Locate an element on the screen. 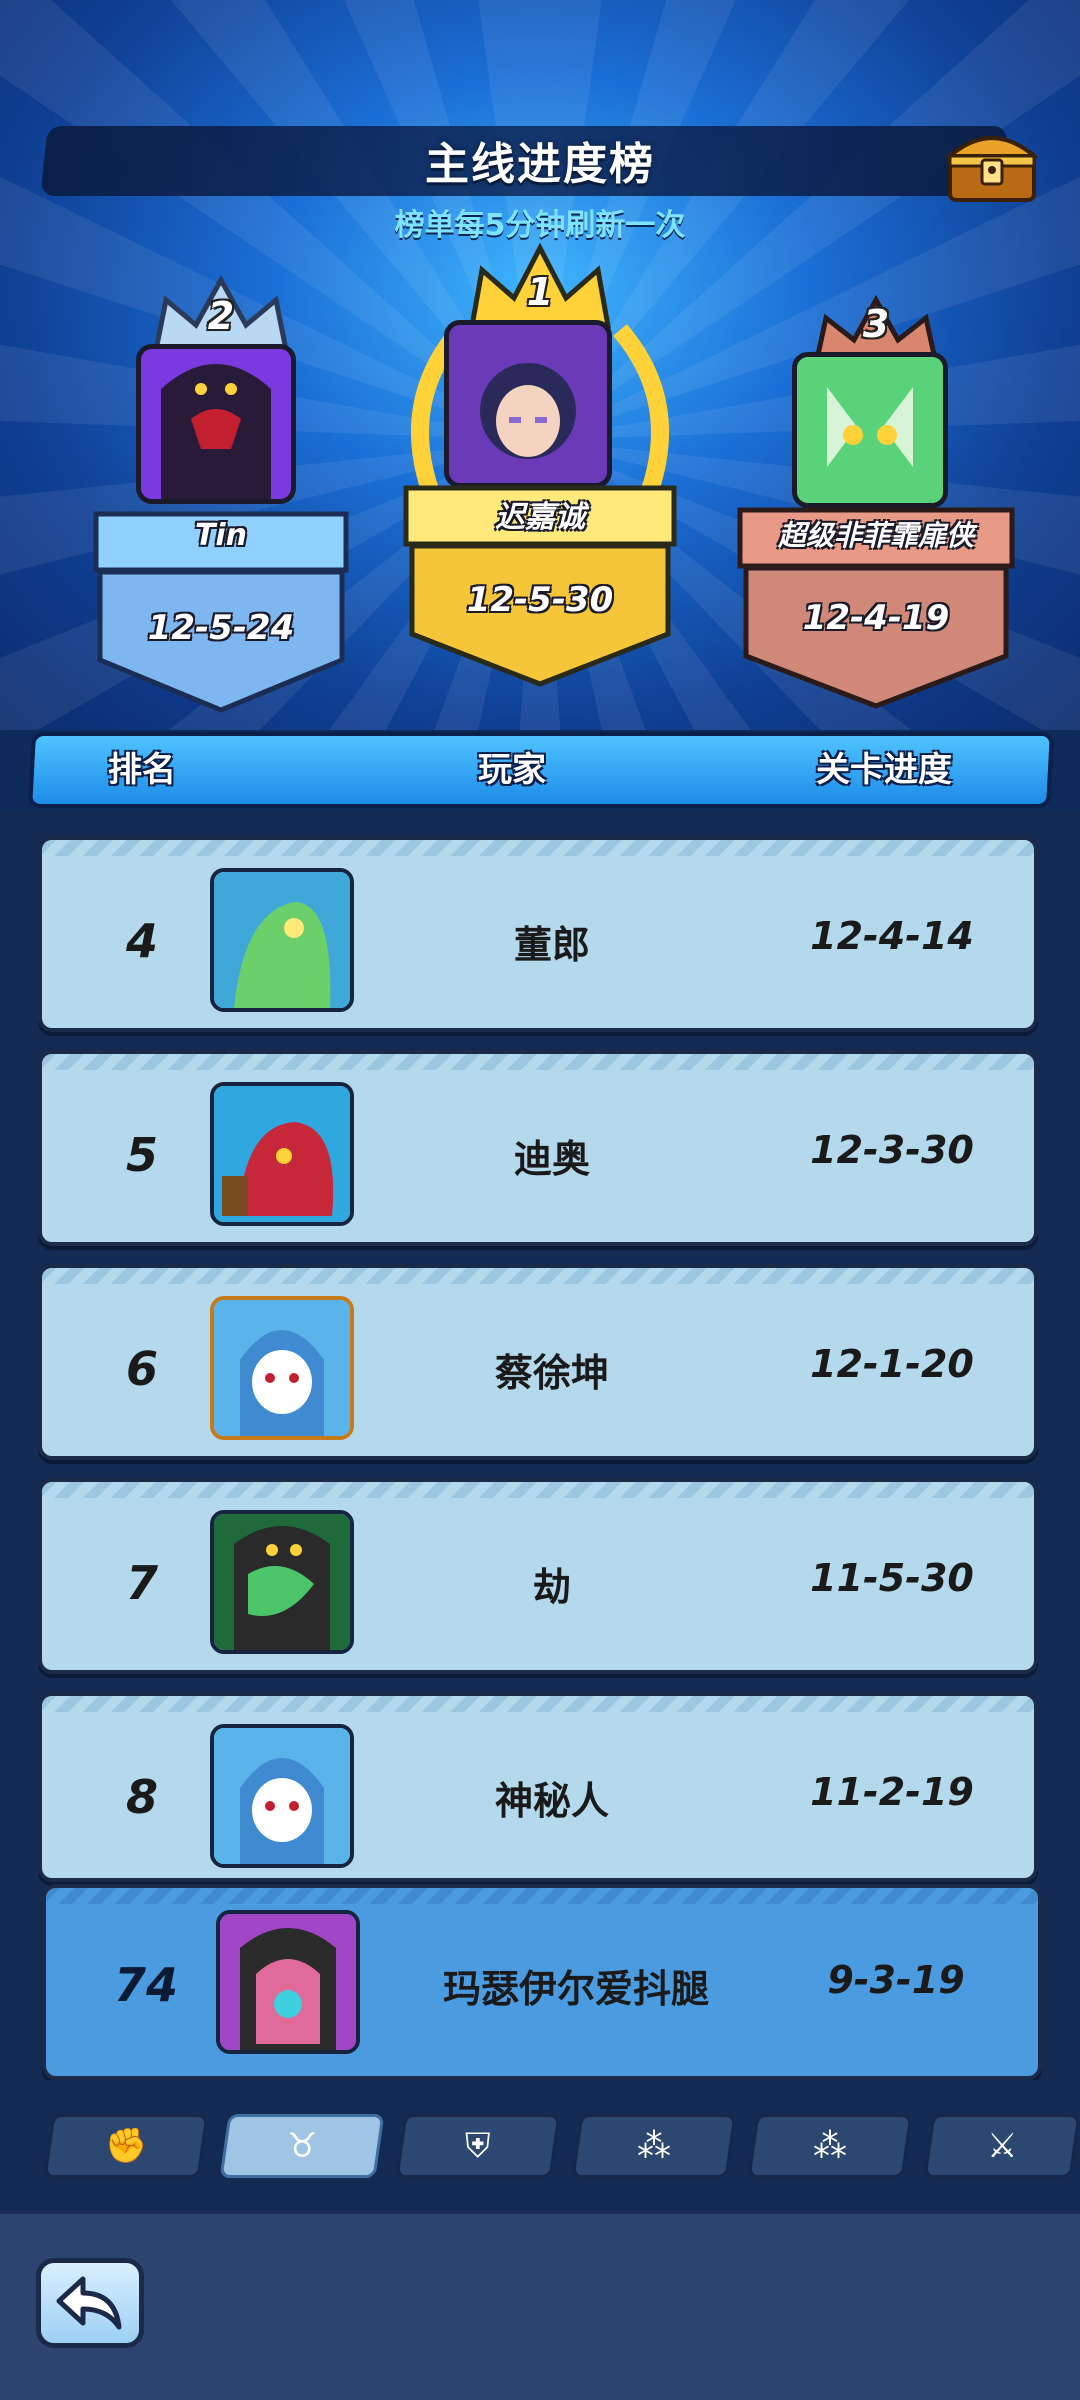  back-arrow-icon is located at coordinates (89, 2303).